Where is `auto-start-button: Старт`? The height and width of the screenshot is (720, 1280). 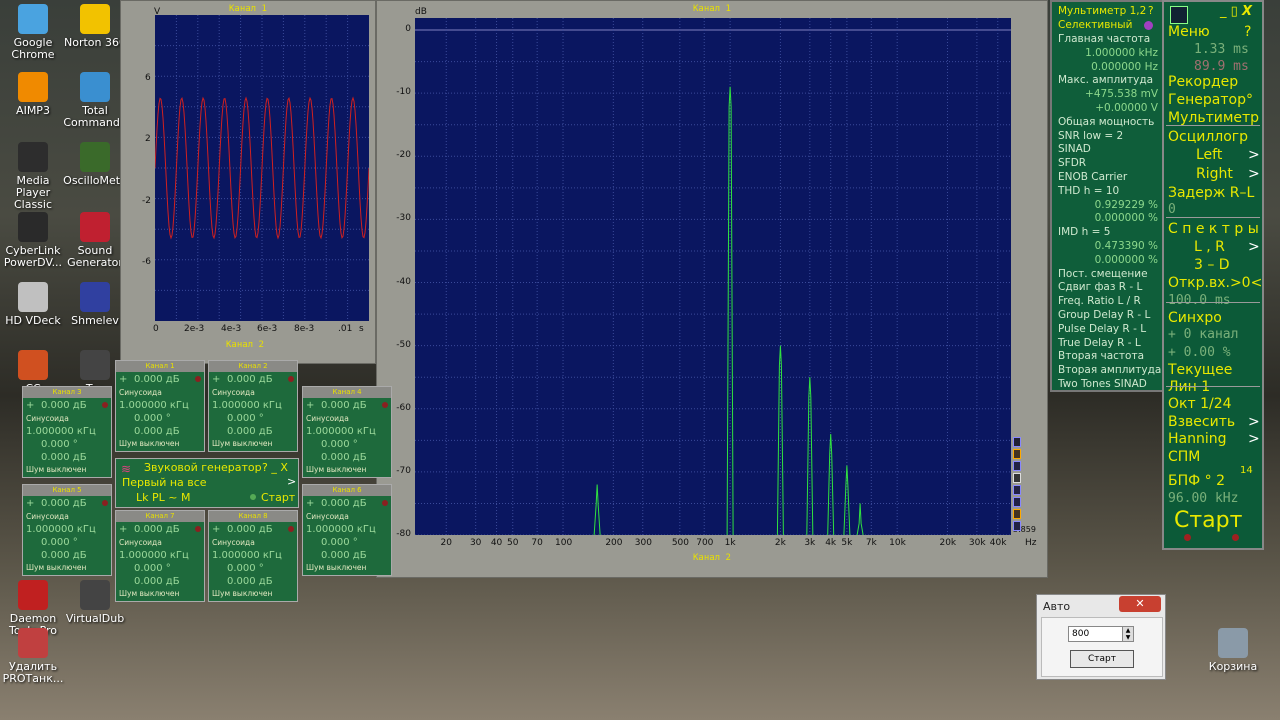 auto-start-button: Старт is located at coordinates (1102, 659).